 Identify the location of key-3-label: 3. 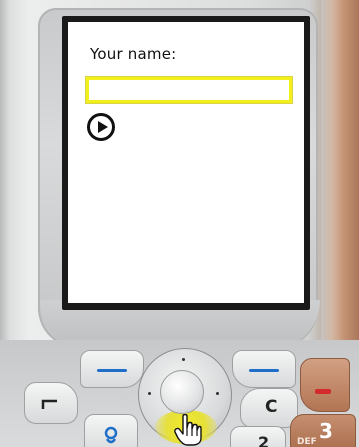
(326, 431).